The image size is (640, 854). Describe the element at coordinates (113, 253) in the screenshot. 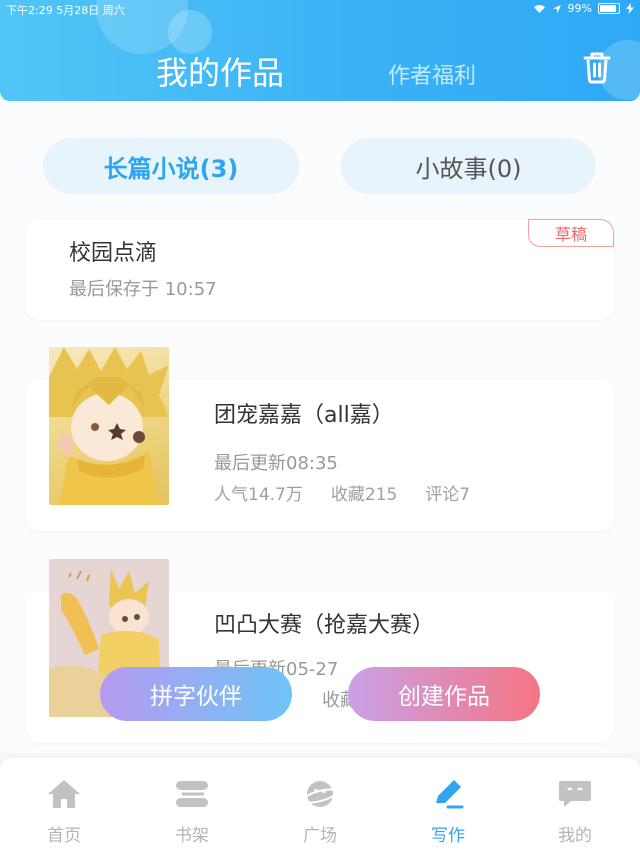

I see `work-title: 校园点滴` at that location.